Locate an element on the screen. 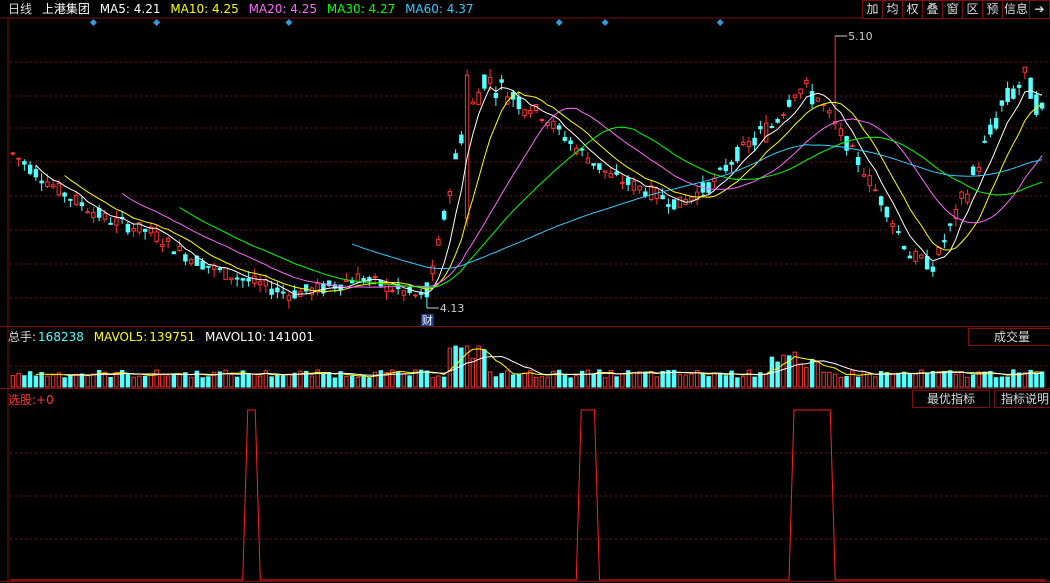 This screenshot has height=583, width=1050. window-button: 窗 is located at coordinates (952, 9).